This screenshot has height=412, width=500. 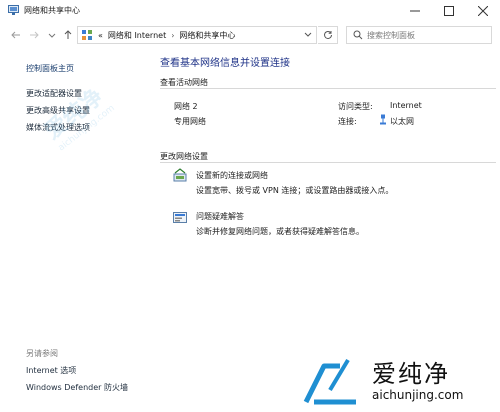 I want to click on brand-name: 爱纯净, so click(x=411, y=374).